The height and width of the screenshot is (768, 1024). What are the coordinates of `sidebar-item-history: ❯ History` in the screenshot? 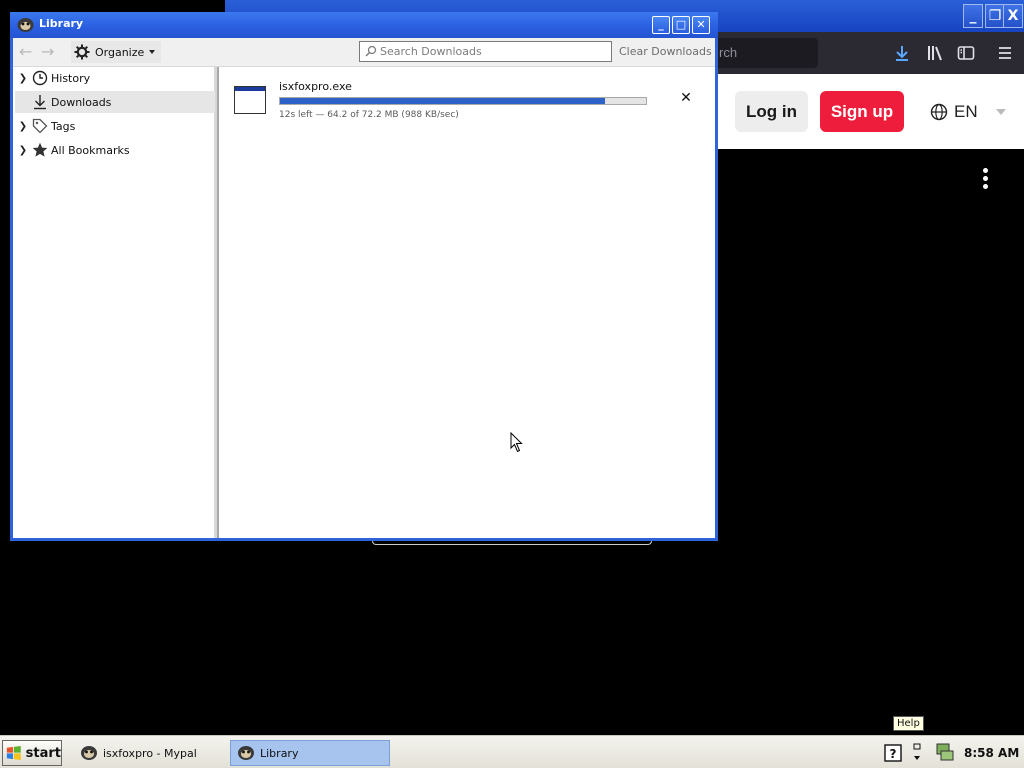 It's located at (115, 78).